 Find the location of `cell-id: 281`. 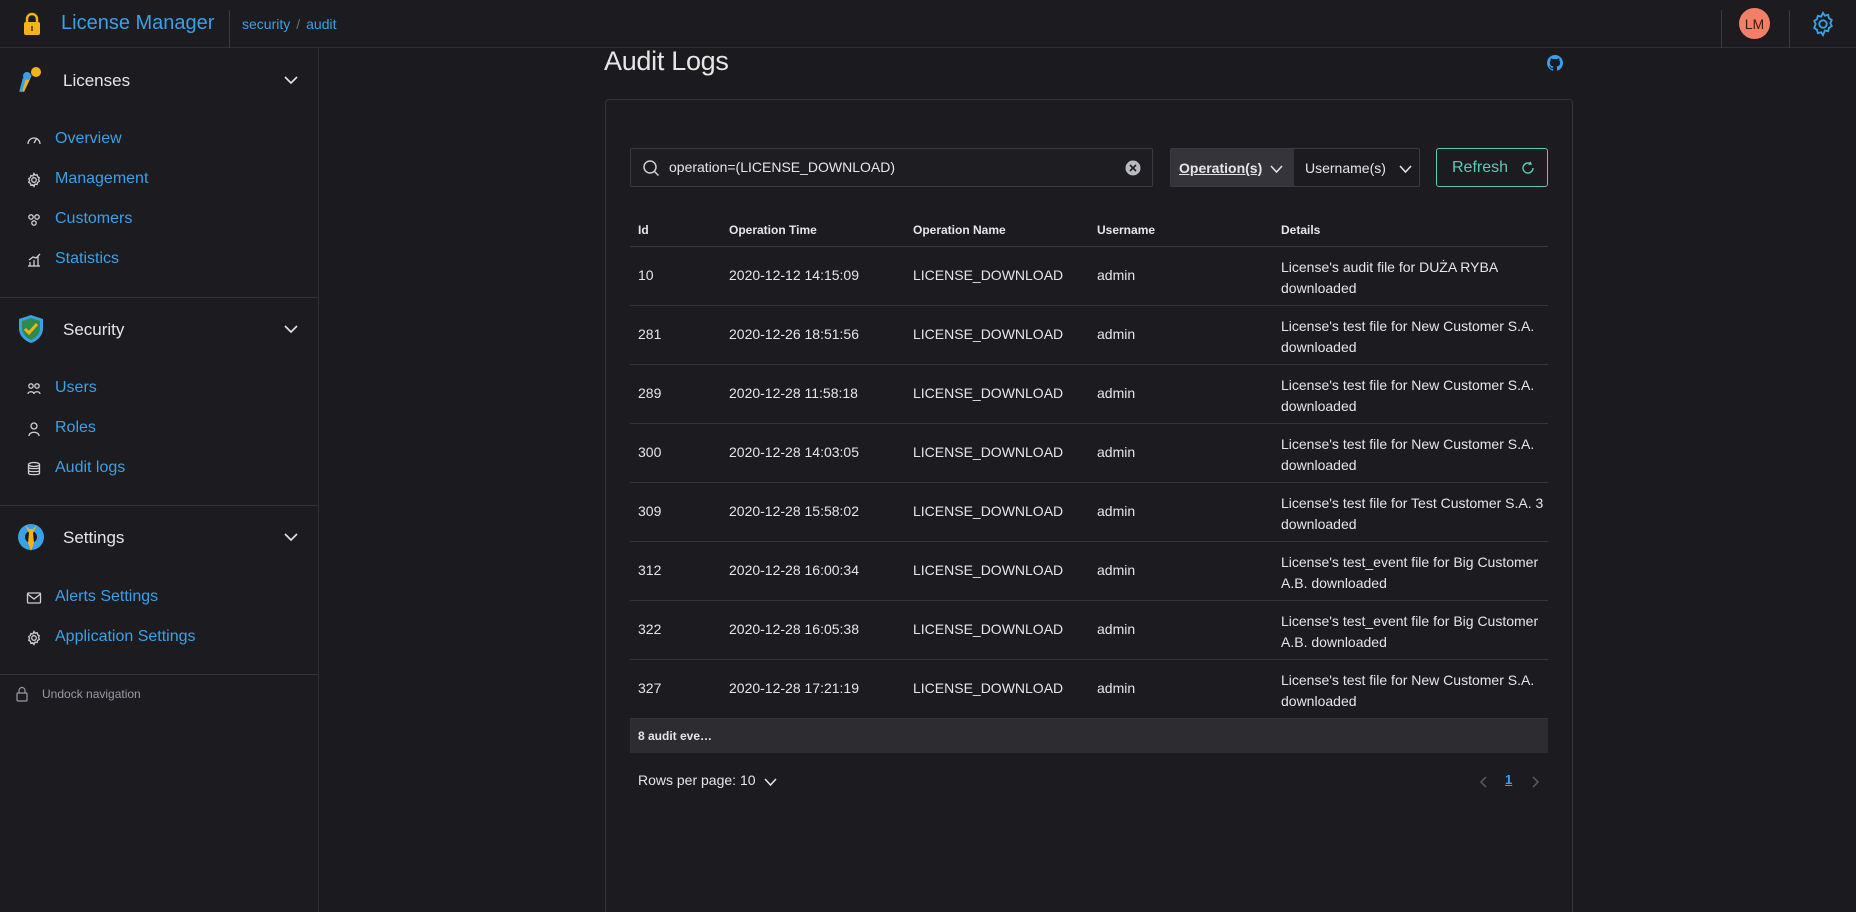

cell-id: 281 is located at coordinates (650, 334).